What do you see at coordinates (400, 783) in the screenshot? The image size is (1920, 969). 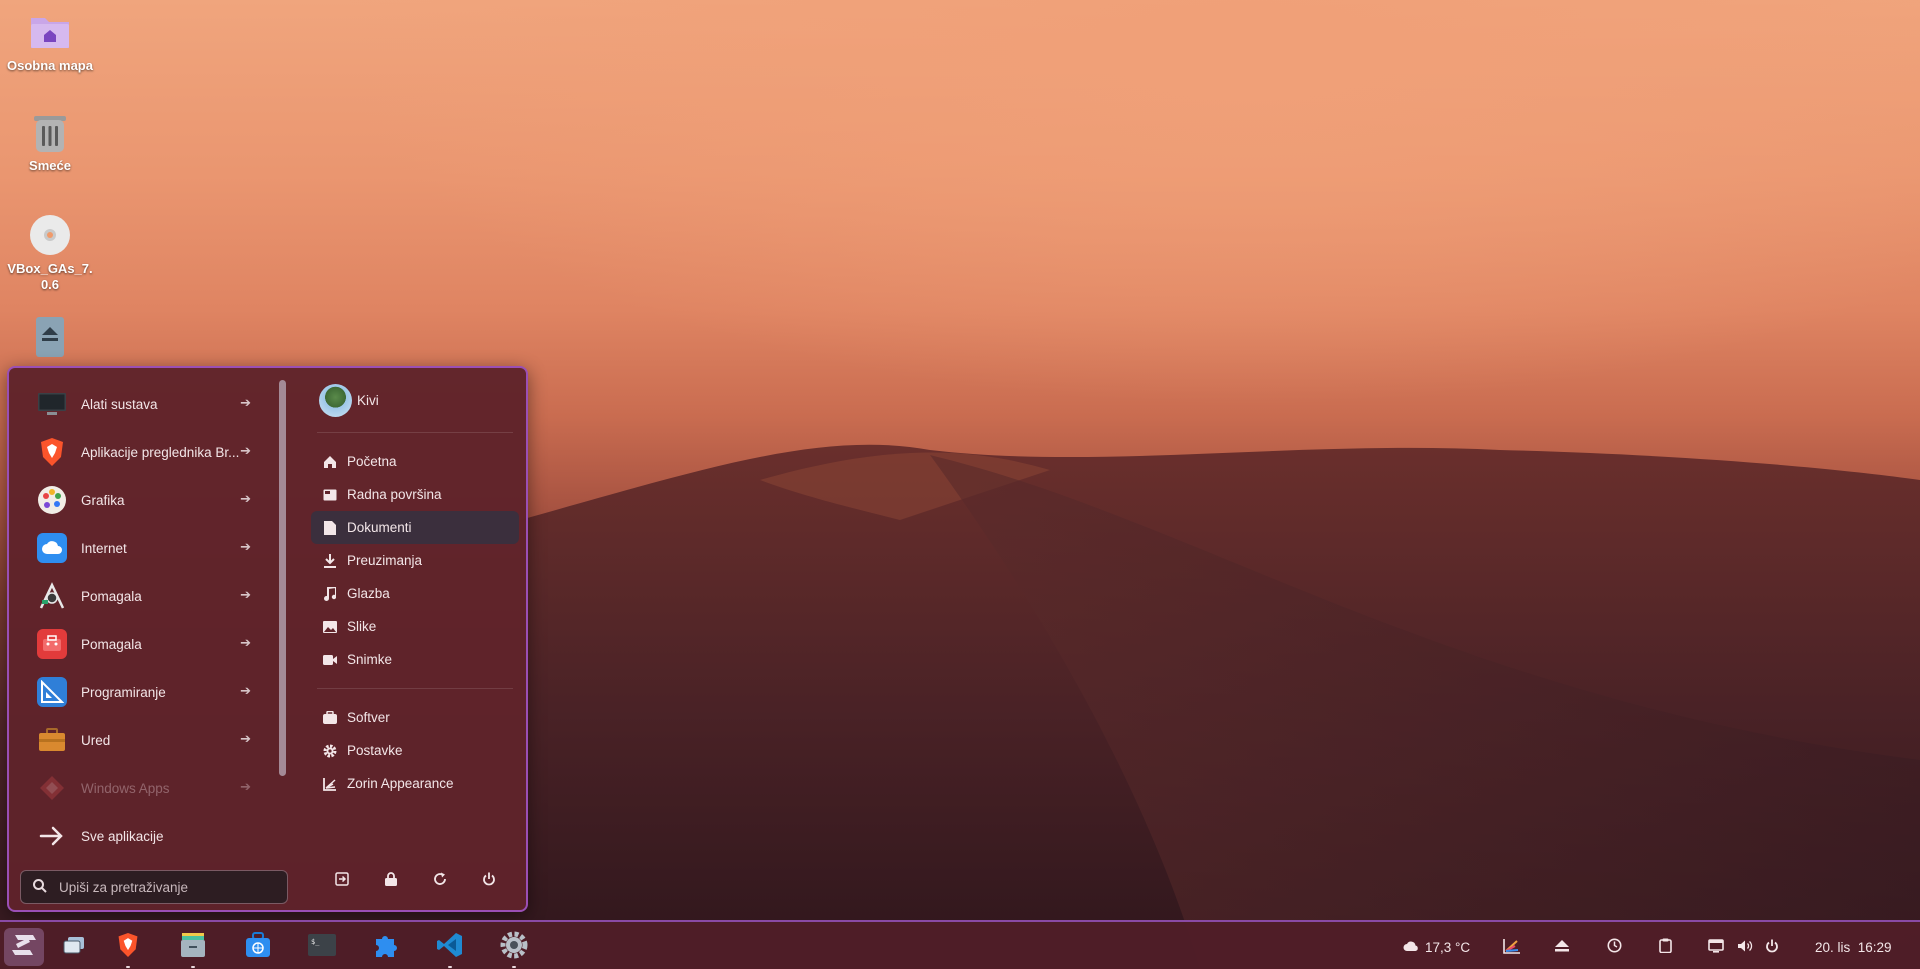 I see `place-label: Zorin Appearance` at bounding box center [400, 783].